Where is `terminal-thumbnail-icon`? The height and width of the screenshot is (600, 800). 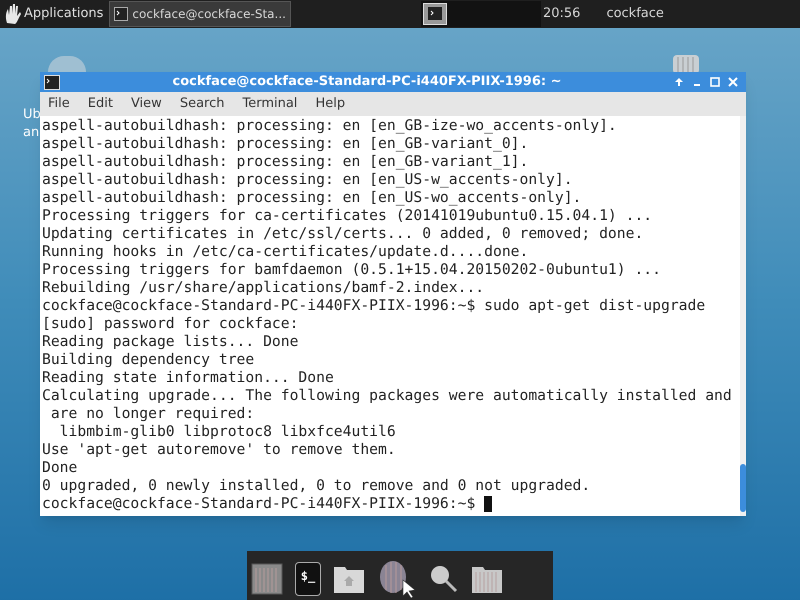 terminal-thumbnail-icon is located at coordinates (434, 14).